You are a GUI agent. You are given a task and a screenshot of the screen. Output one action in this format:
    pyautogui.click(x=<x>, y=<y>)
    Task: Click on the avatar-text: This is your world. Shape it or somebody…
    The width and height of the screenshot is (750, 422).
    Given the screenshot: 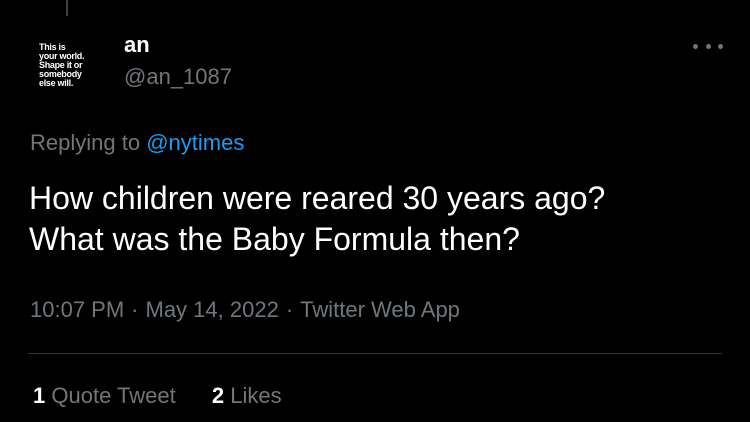 What is the action you would take?
    pyautogui.click(x=62, y=64)
    